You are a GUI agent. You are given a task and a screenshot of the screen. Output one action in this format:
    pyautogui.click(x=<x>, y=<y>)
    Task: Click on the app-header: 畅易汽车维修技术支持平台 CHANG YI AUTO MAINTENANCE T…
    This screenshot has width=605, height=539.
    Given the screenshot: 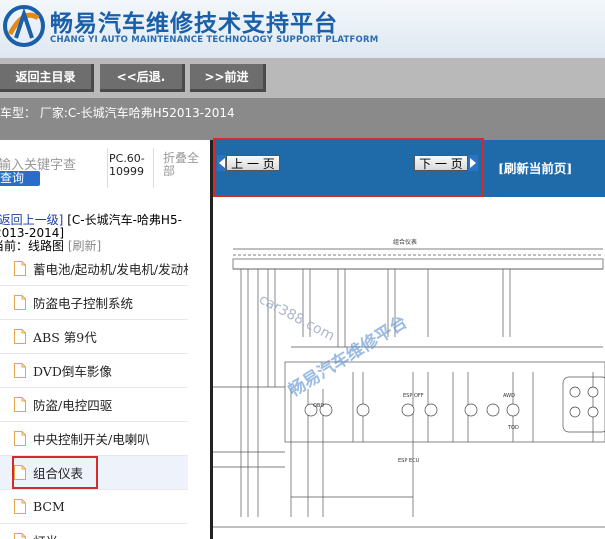 What is the action you would take?
    pyautogui.click(x=302, y=29)
    